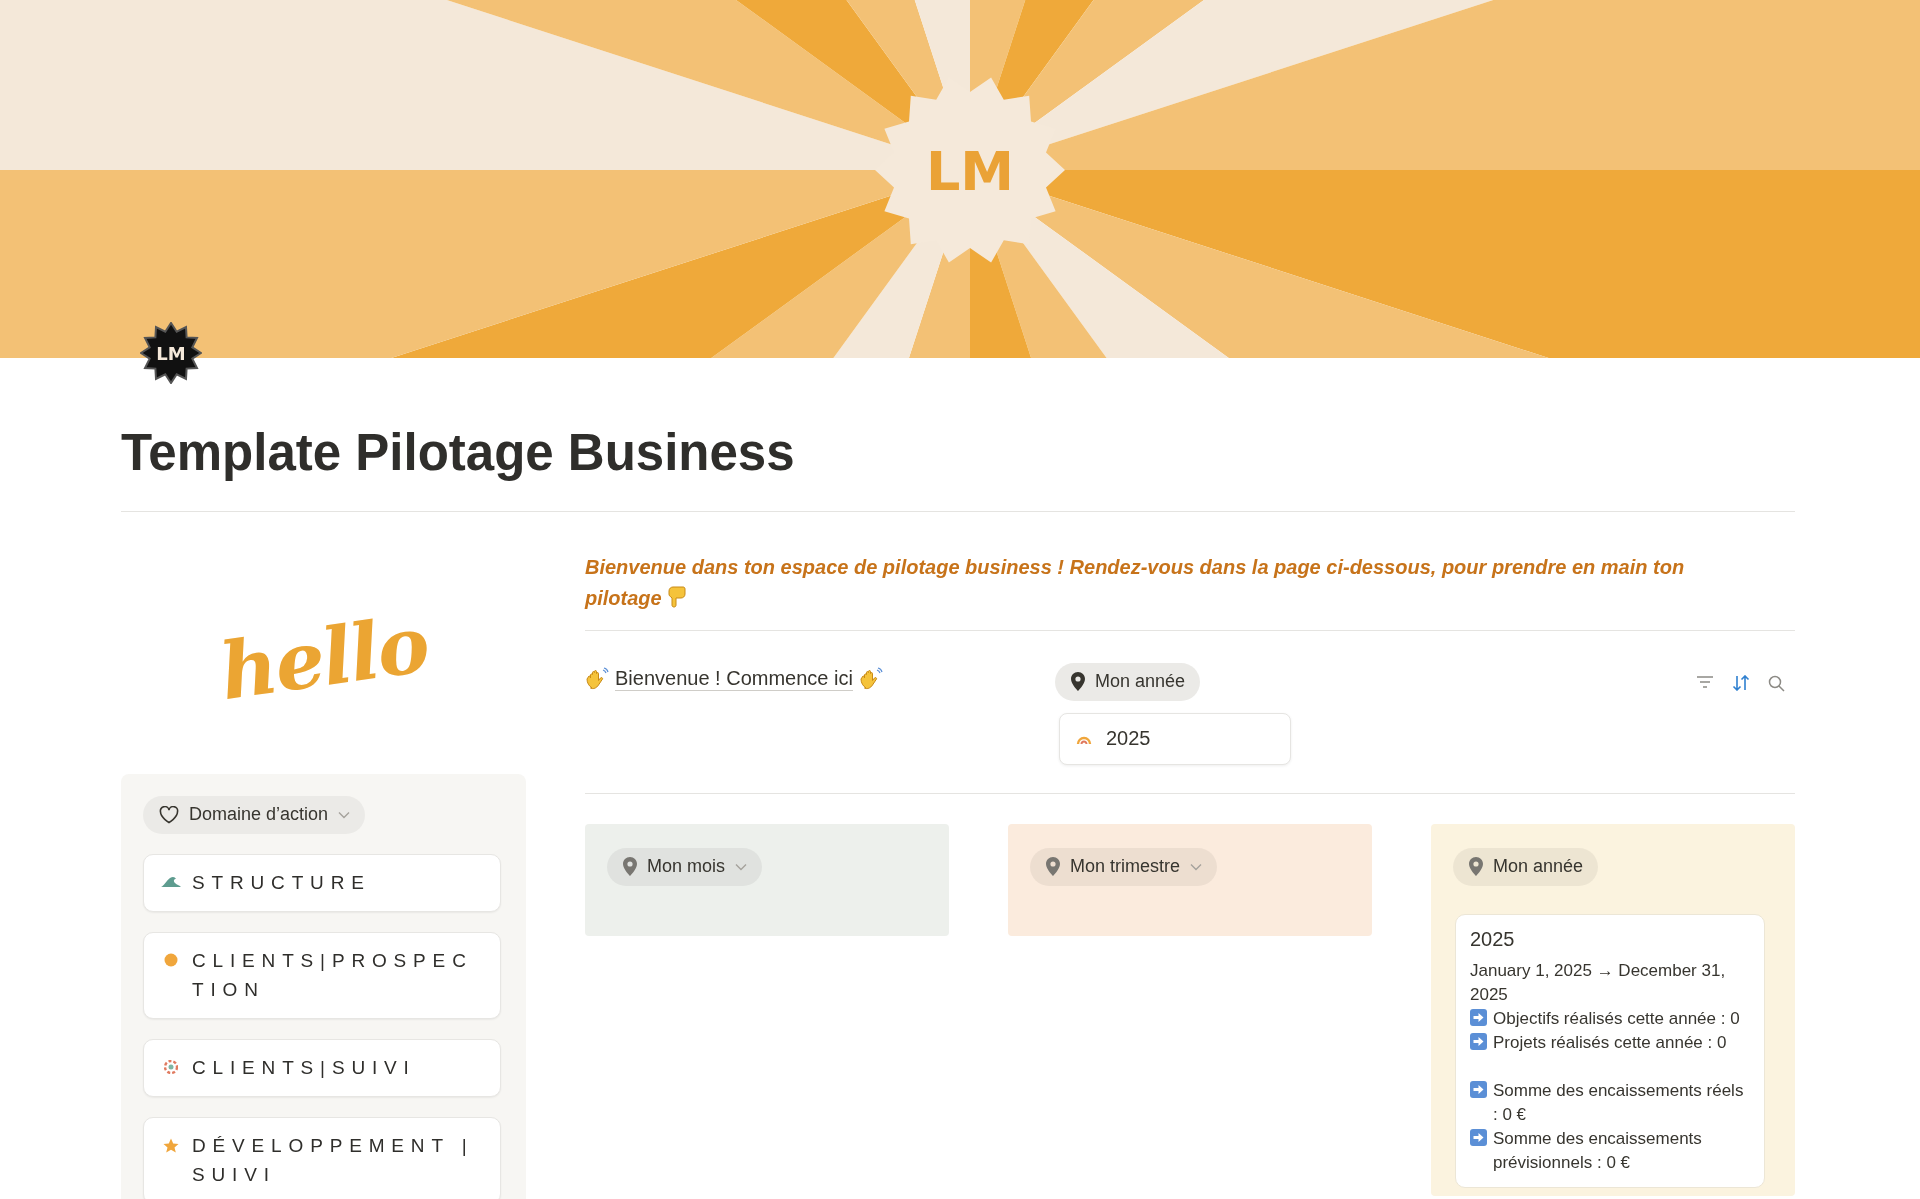 This screenshot has height=1199, width=1920. What do you see at coordinates (1616, 1018) in the screenshot?
I see `stat-text: Objectifs réalisés cette année : 0` at bounding box center [1616, 1018].